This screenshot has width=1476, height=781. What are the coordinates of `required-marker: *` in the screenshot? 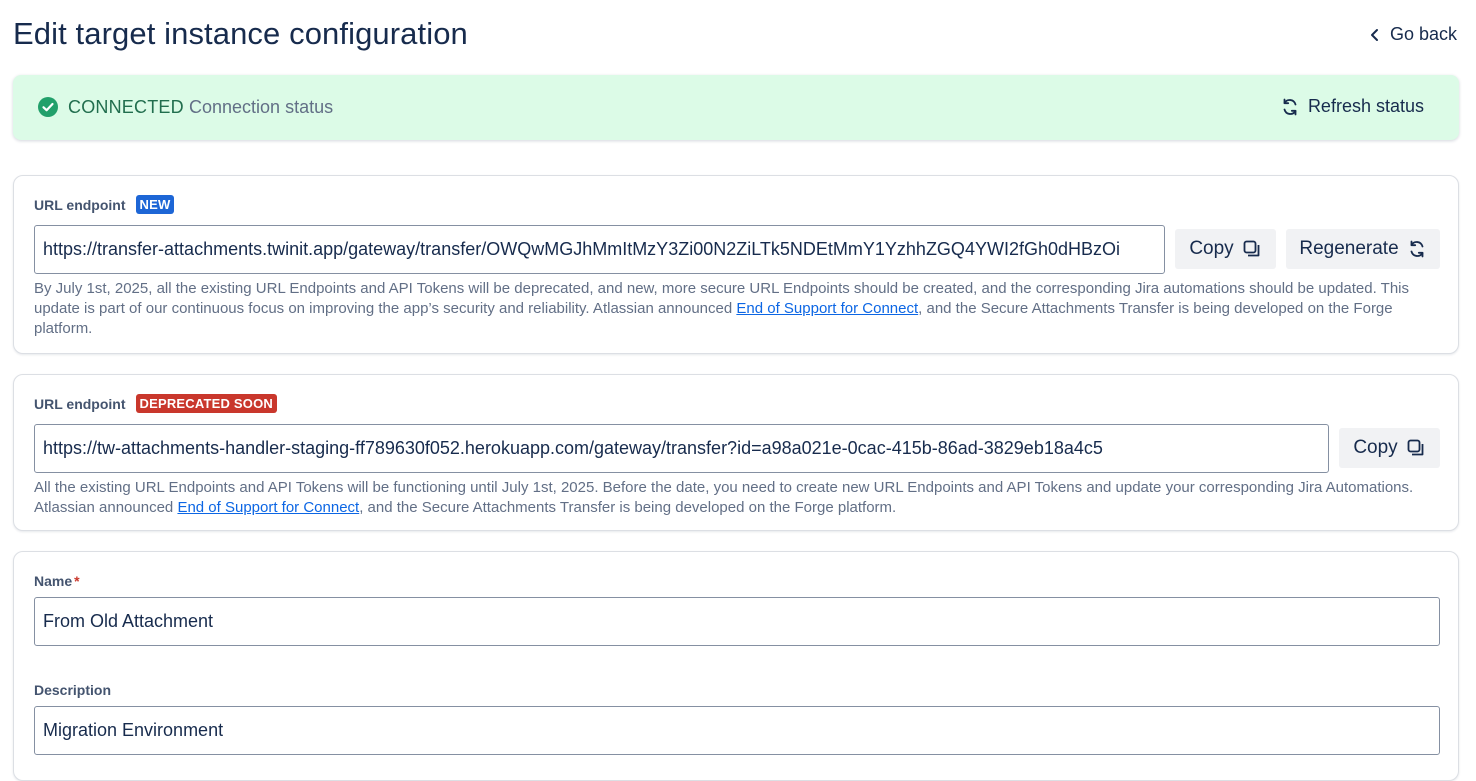 It's located at (77, 581).